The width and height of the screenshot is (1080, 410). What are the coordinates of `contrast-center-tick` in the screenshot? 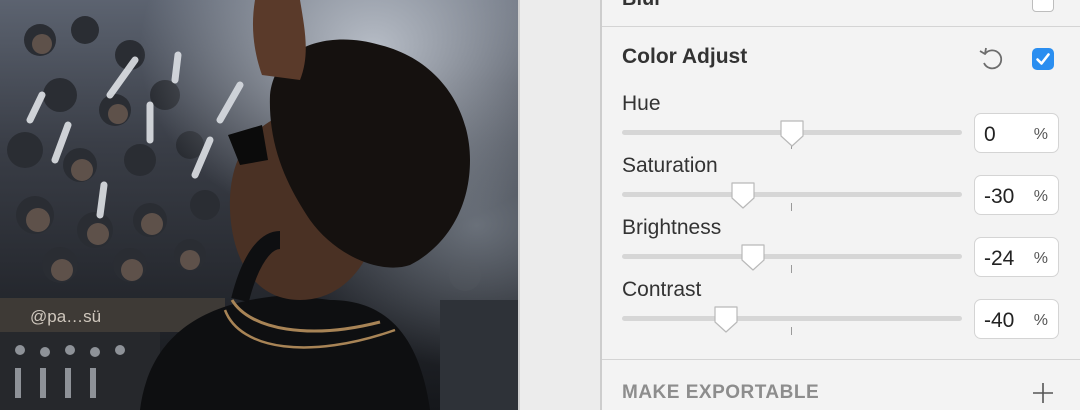 It's located at (791, 331).